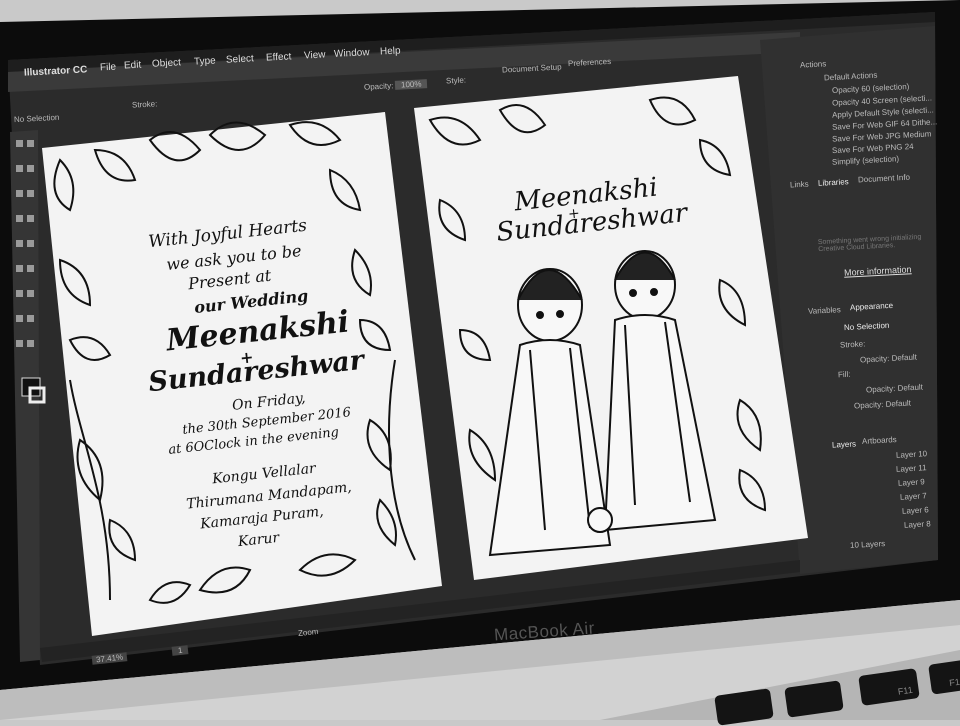 This screenshot has width=960, height=726. I want to click on menu-select: Select, so click(240, 59).